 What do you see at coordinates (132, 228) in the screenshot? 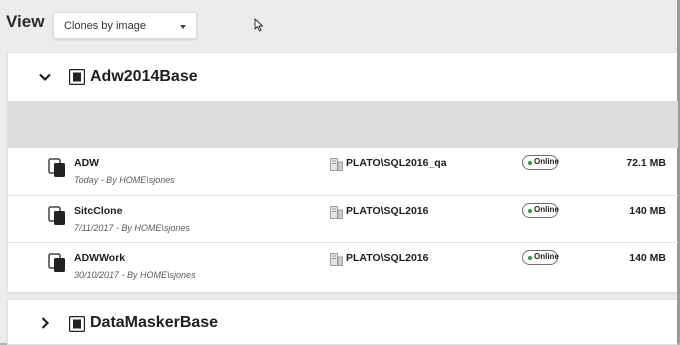
I see `clone-meta: 7/11/2017 - By HOME\sjones` at bounding box center [132, 228].